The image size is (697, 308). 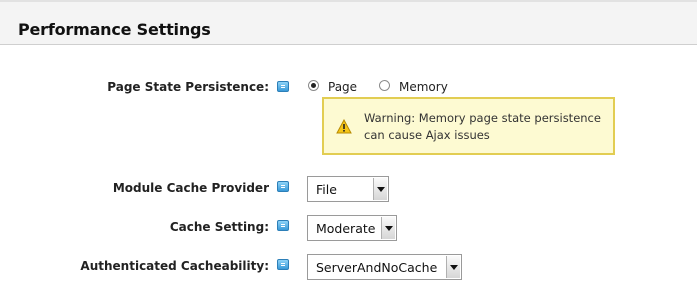 What do you see at coordinates (313, 85) in the screenshot?
I see `radio-page` at bounding box center [313, 85].